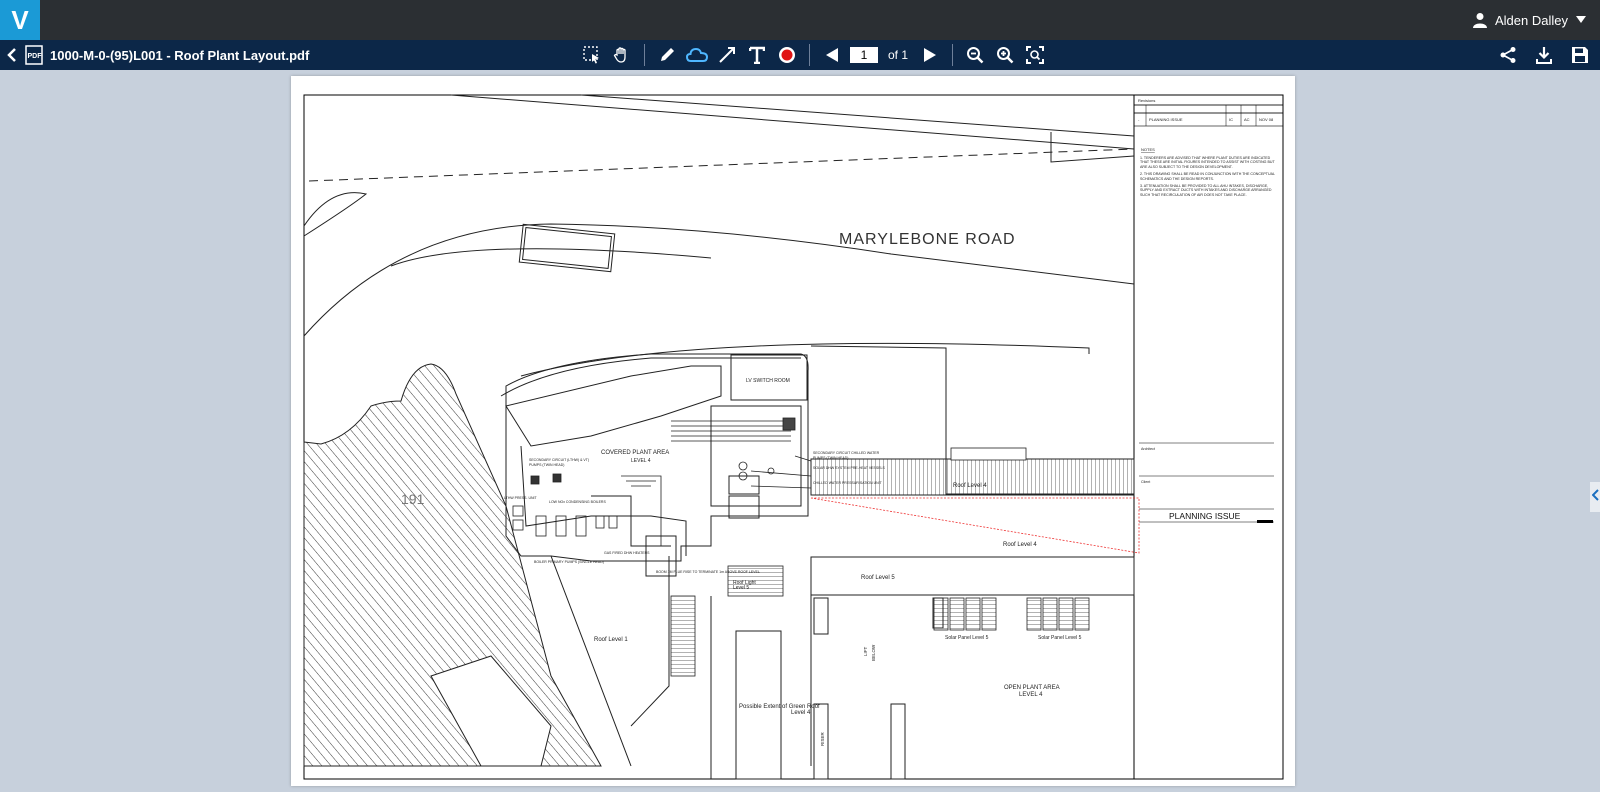 The image size is (1600, 792). What do you see at coordinates (846, 453) in the screenshot?
I see `secondary-chilled-label: SECONDARY CIRCUIT CHILLED WATER` at bounding box center [846, 453].